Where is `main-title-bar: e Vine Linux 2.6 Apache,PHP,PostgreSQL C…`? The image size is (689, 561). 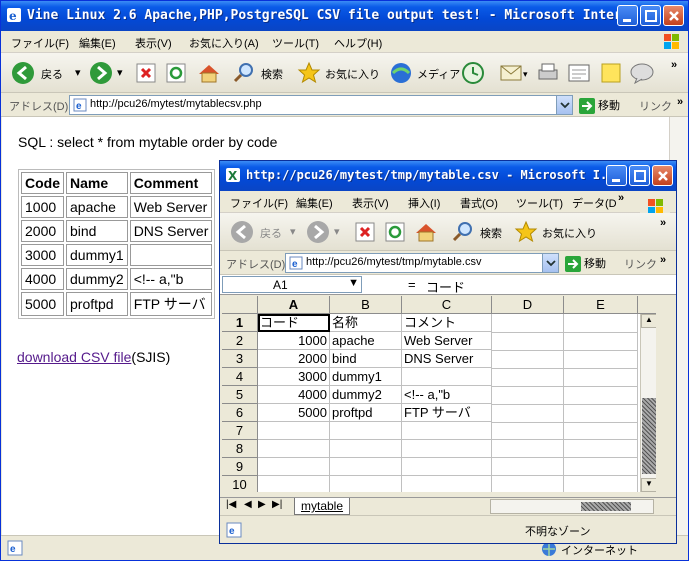 main-title-bar: e Vine Linux 2.6 Apache,PHP,PostgreSQL C… is located at coordinates (344, 16).